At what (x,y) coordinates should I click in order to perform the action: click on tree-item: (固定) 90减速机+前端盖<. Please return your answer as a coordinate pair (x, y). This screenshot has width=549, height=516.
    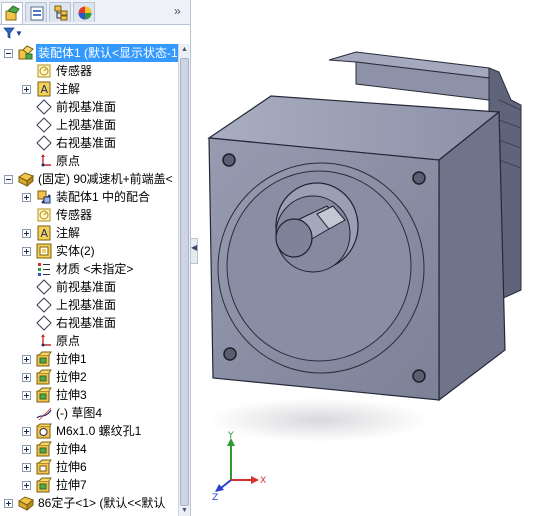
    Looking at the image, I should click on (89, 179).